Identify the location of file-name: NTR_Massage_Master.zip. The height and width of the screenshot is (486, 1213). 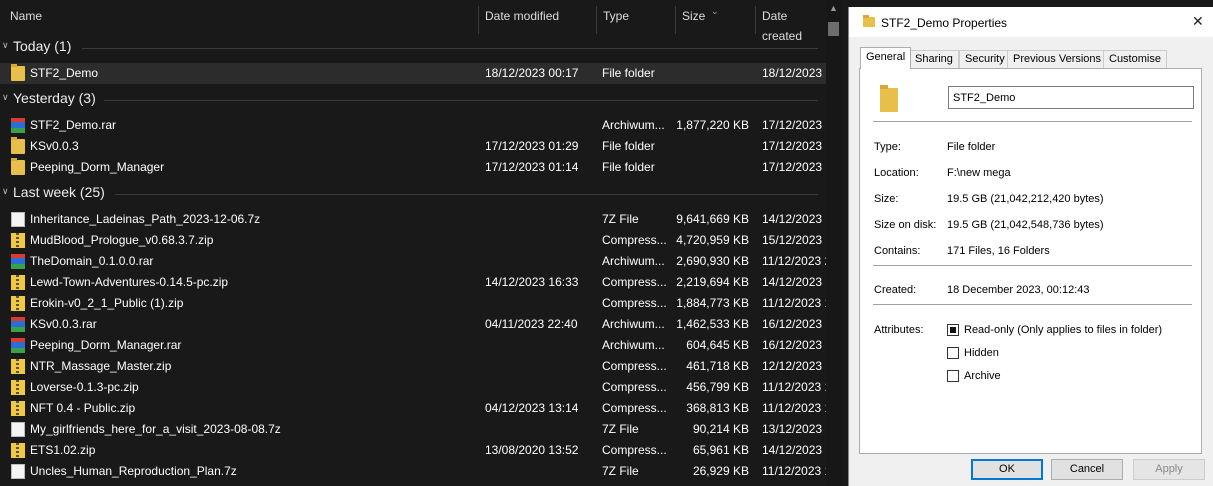
(101, 366).